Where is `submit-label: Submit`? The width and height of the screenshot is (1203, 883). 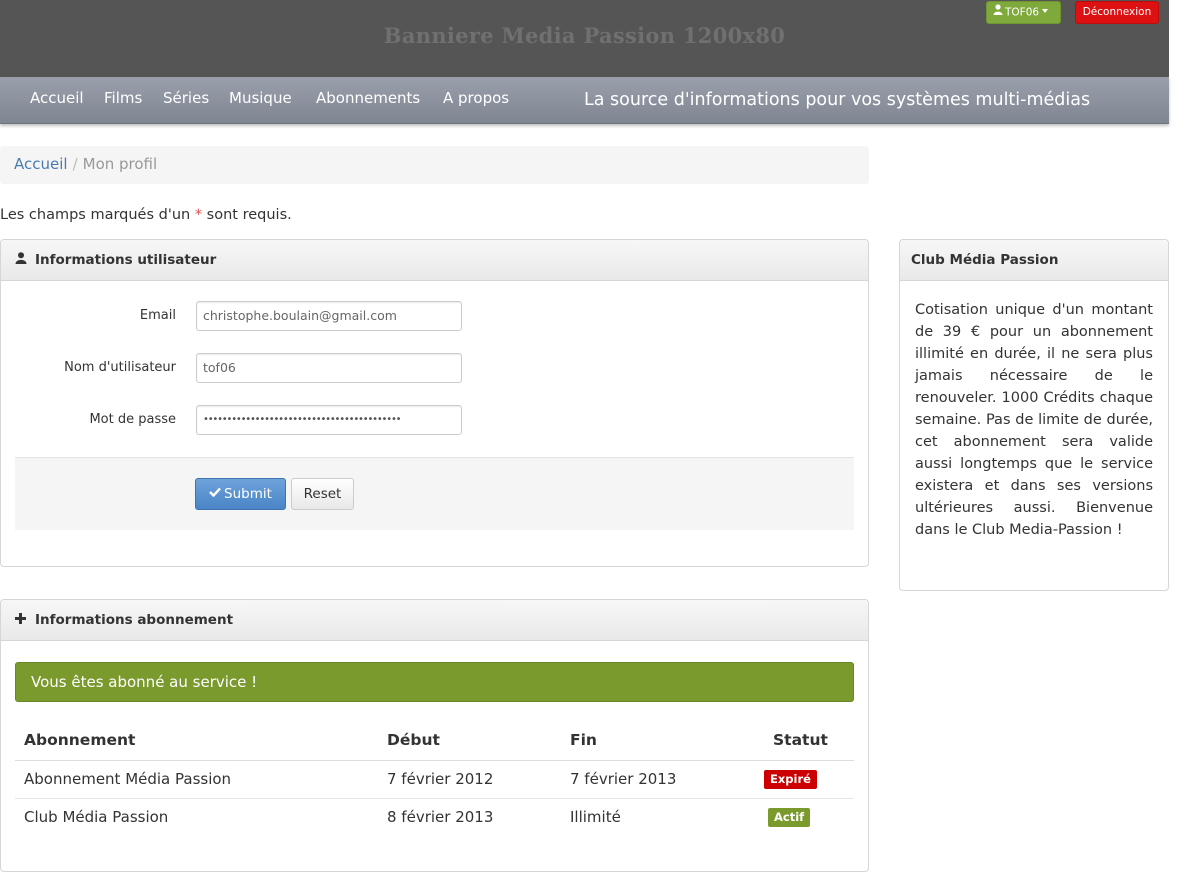 submit-label: Submit is located at coordinates (248, 494).